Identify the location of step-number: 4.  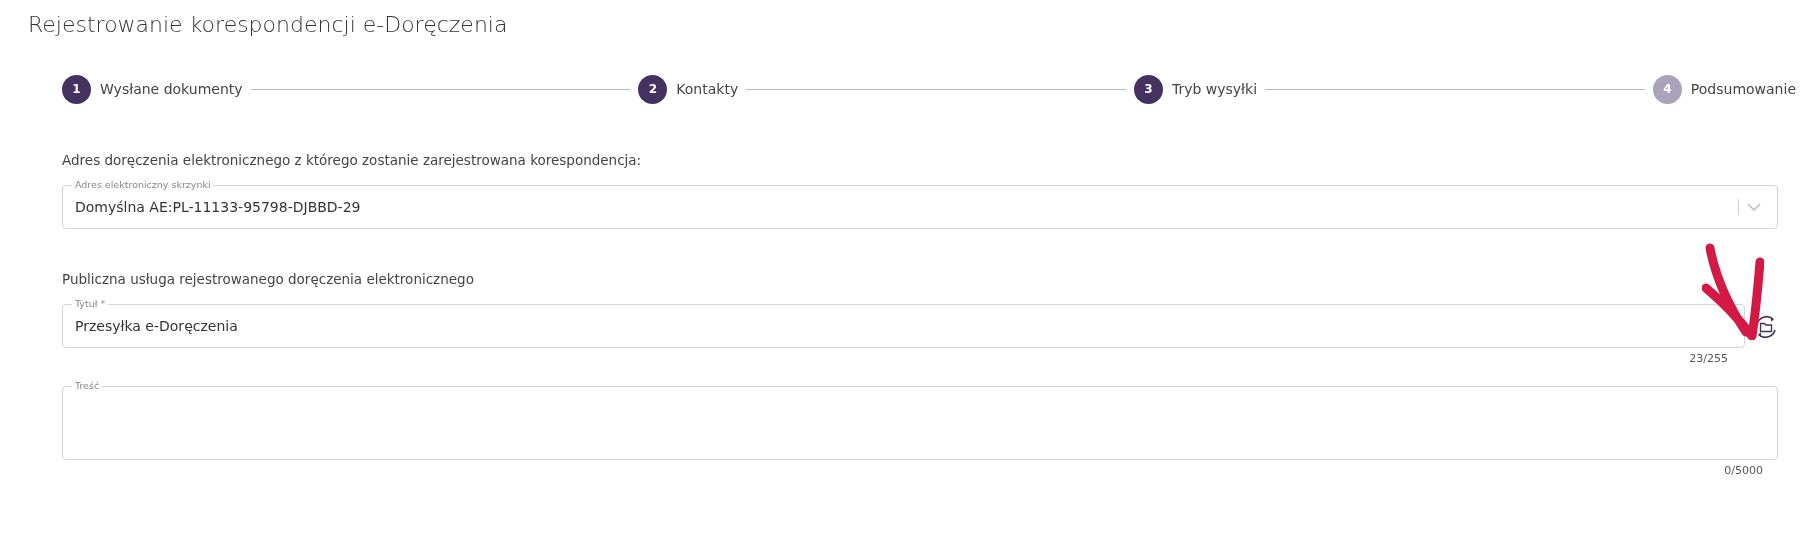
(1667, 89).